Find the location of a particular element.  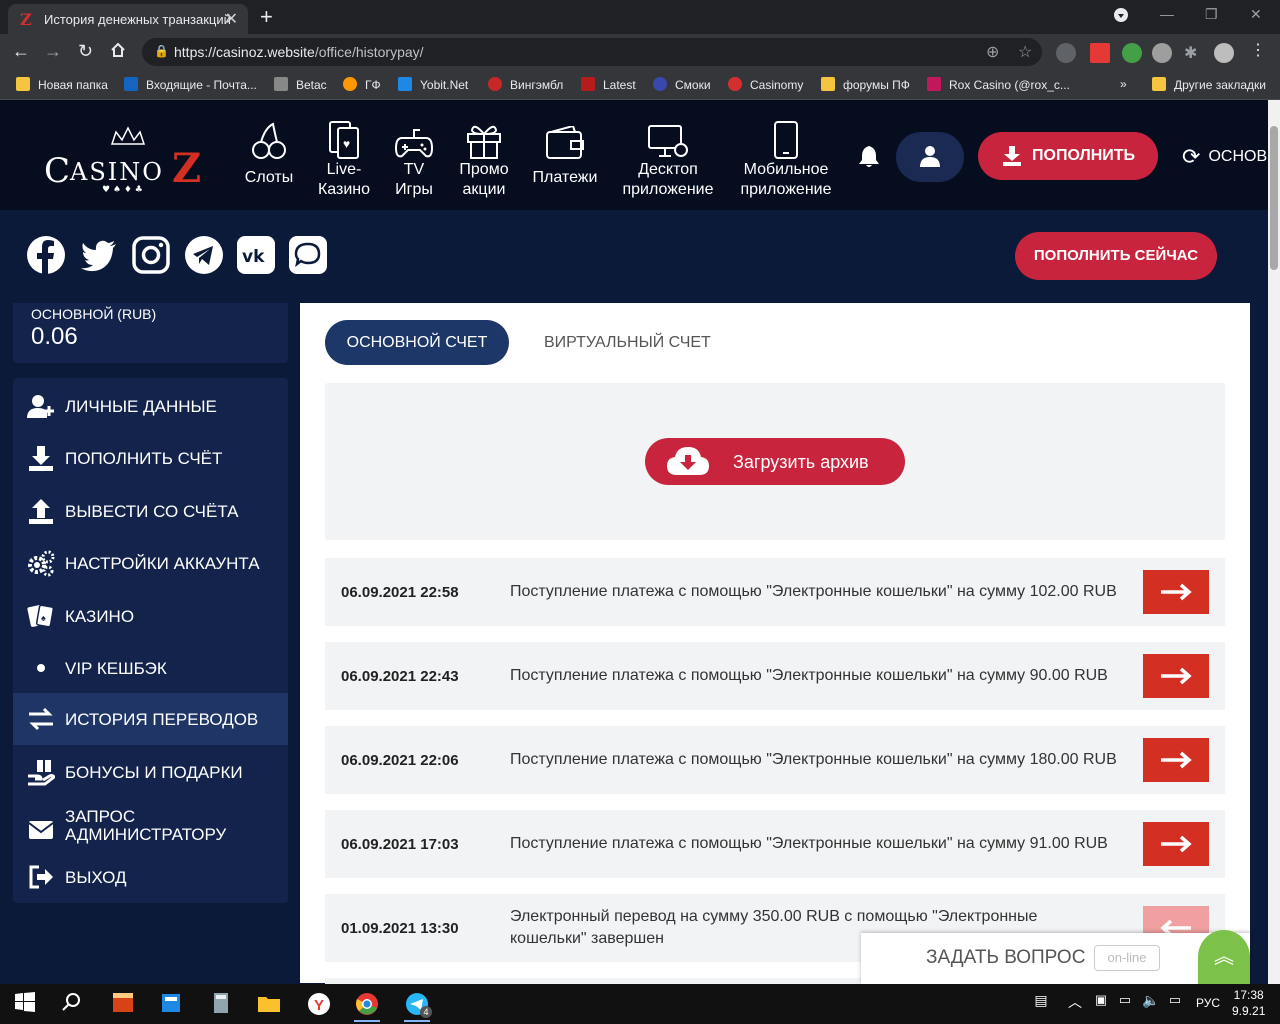

online-status-badge: on-line is located at coordinates (1127, 958).